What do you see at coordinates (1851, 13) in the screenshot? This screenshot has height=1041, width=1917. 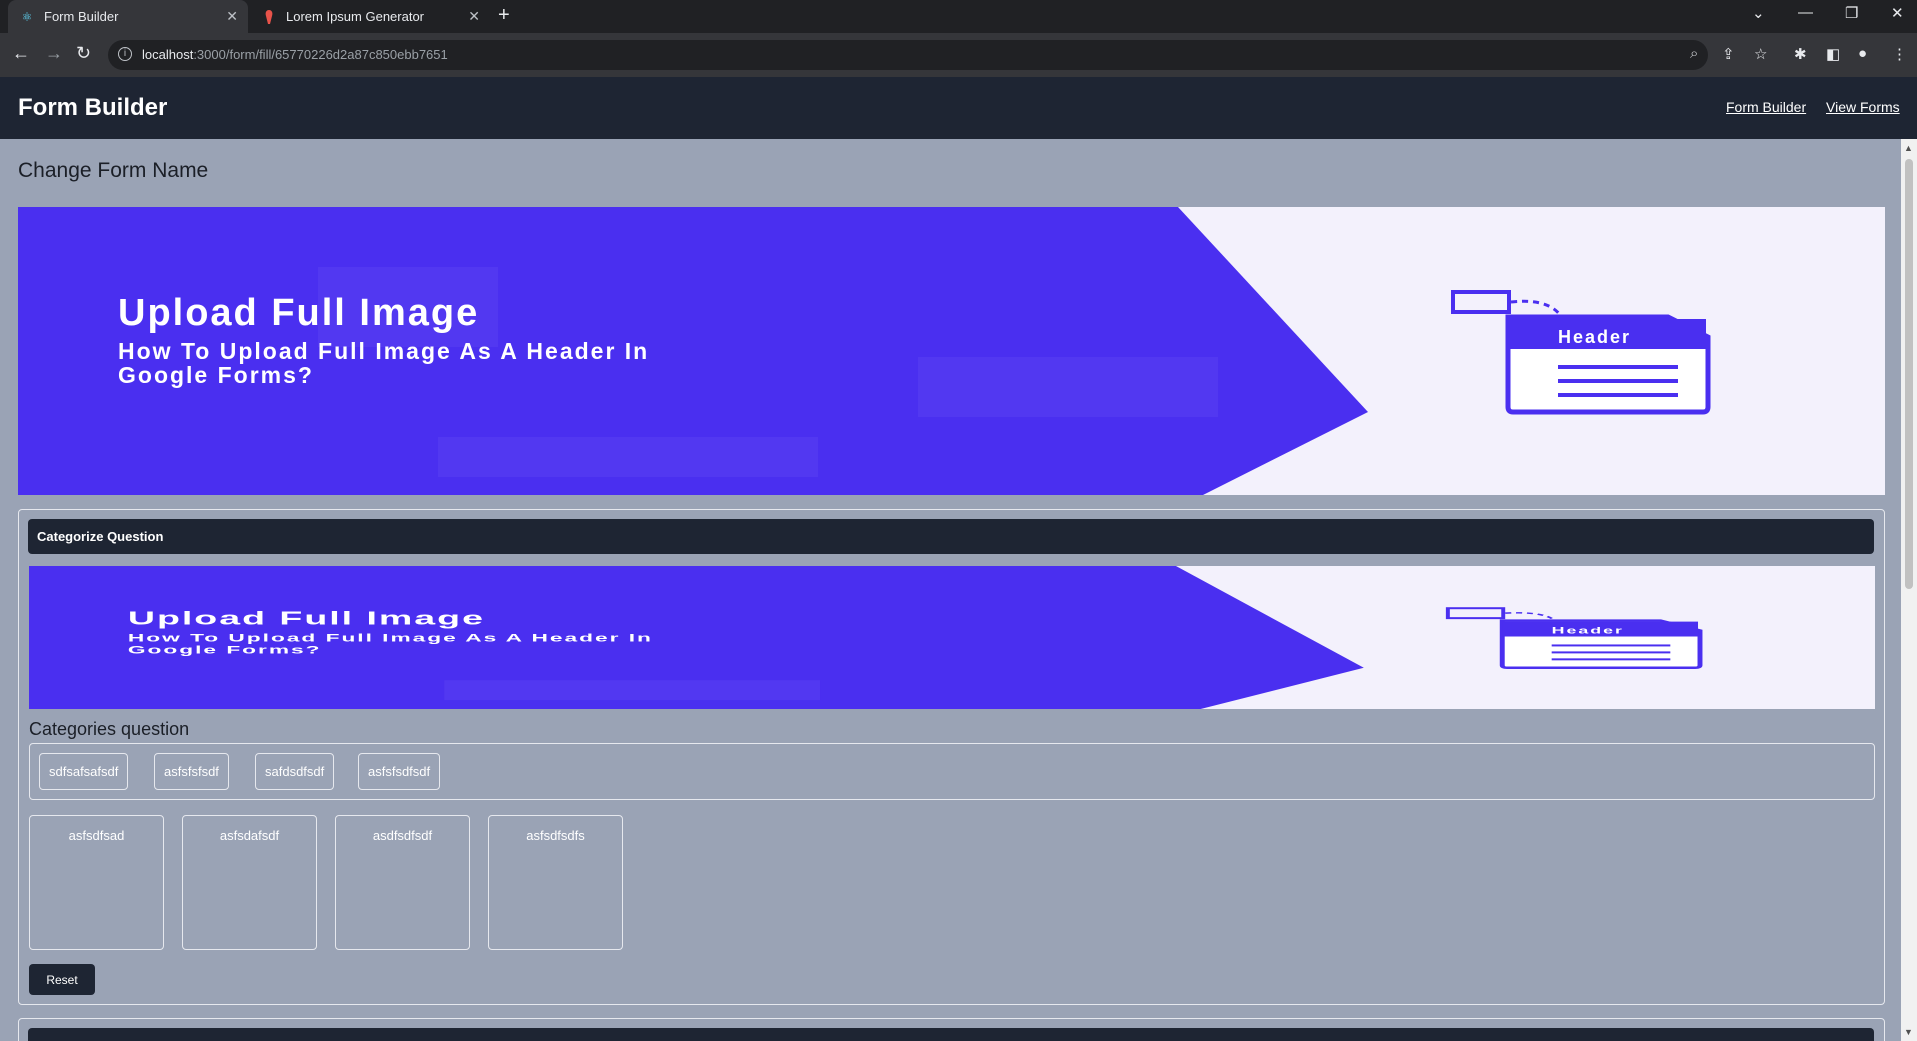 I see `restore-icon: ❐` at bounding box center [1851, 13].